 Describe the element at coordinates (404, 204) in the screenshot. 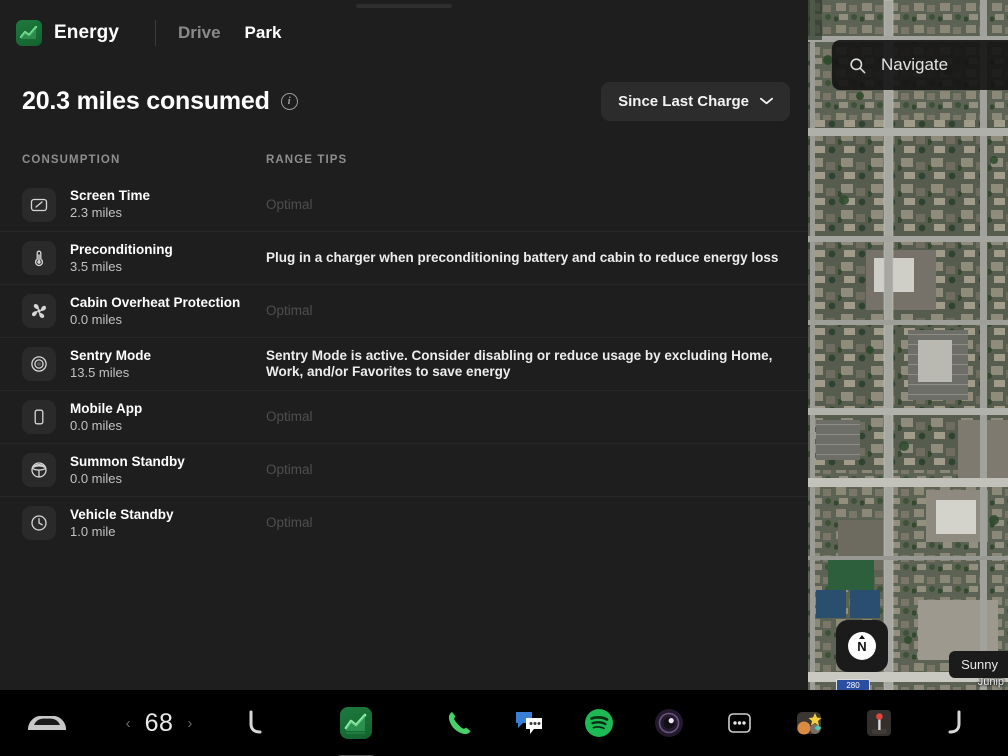

I see `table-row: Screen Time 2.3 miles Optimal` at that location.